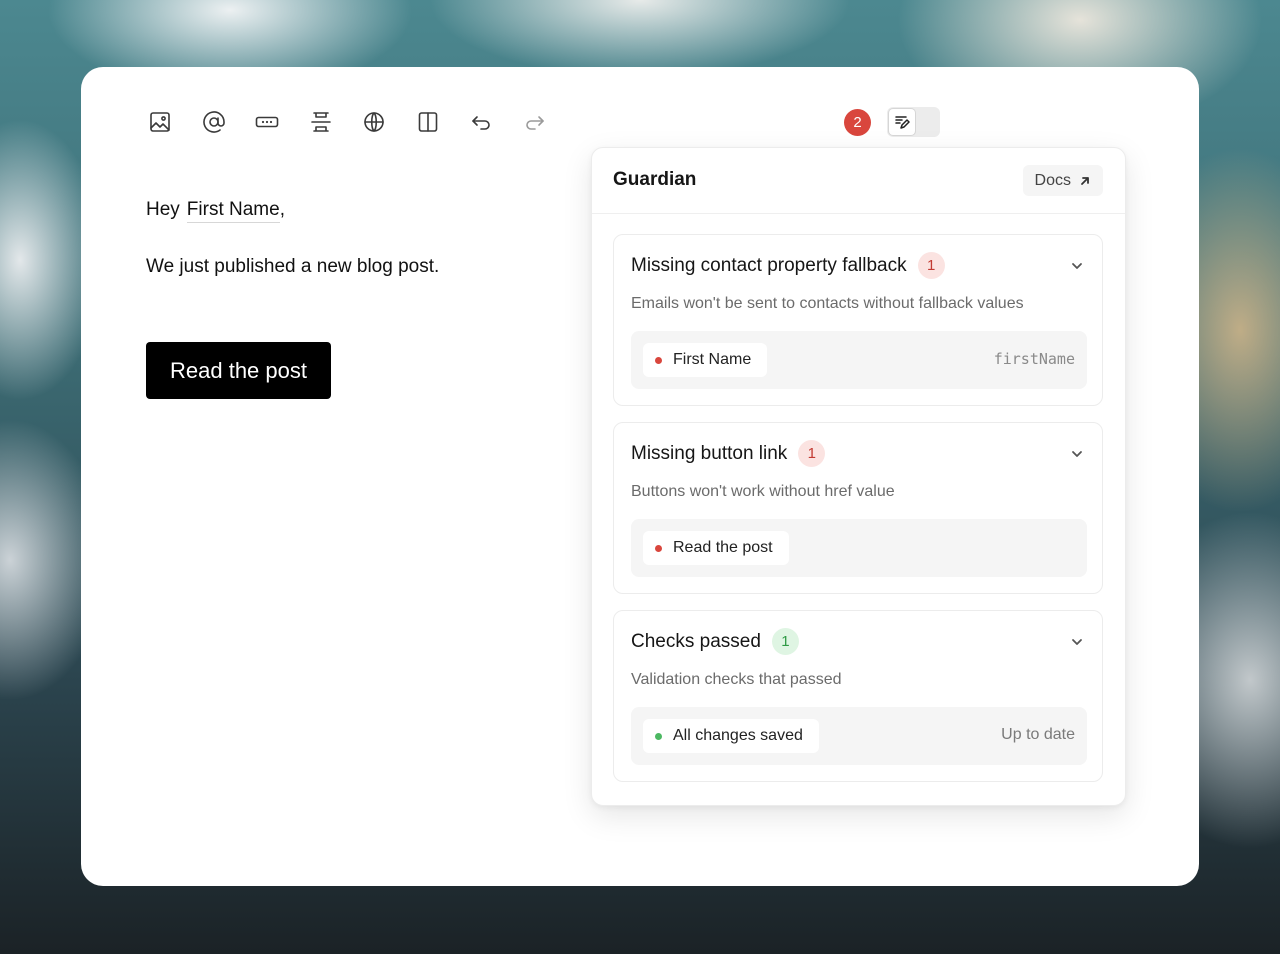 The image size is (1280, 954). Describe the element at coordinates (857, 122) in the screenshot. I see `error-count-badge: 2` at that location.